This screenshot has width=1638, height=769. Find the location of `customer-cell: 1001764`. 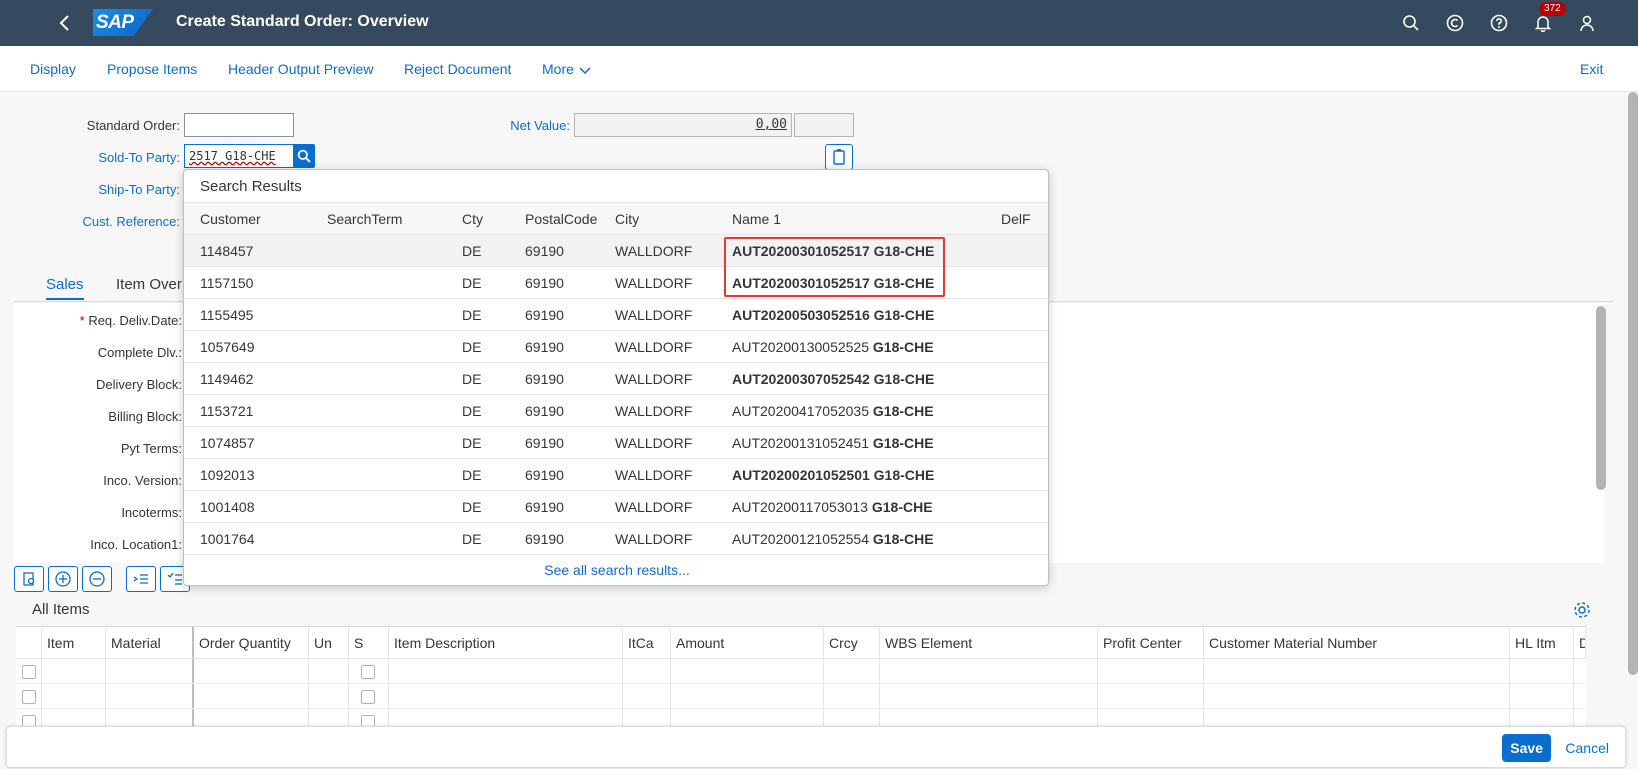

customer-cell: 1001764 is located at coordinates (227, 539).